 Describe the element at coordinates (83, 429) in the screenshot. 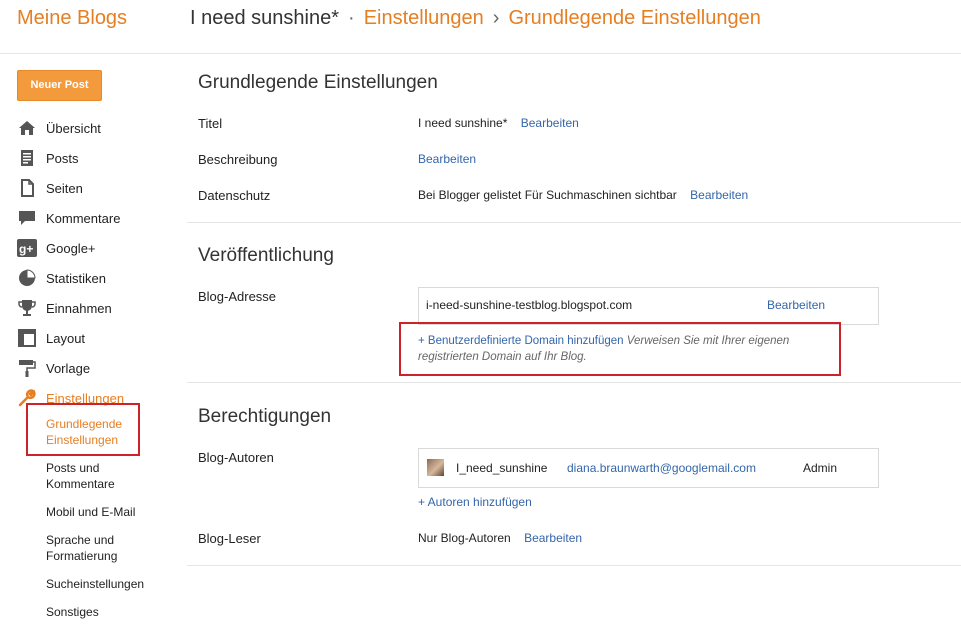

I see `highlight-box-basic-settings` at that location.